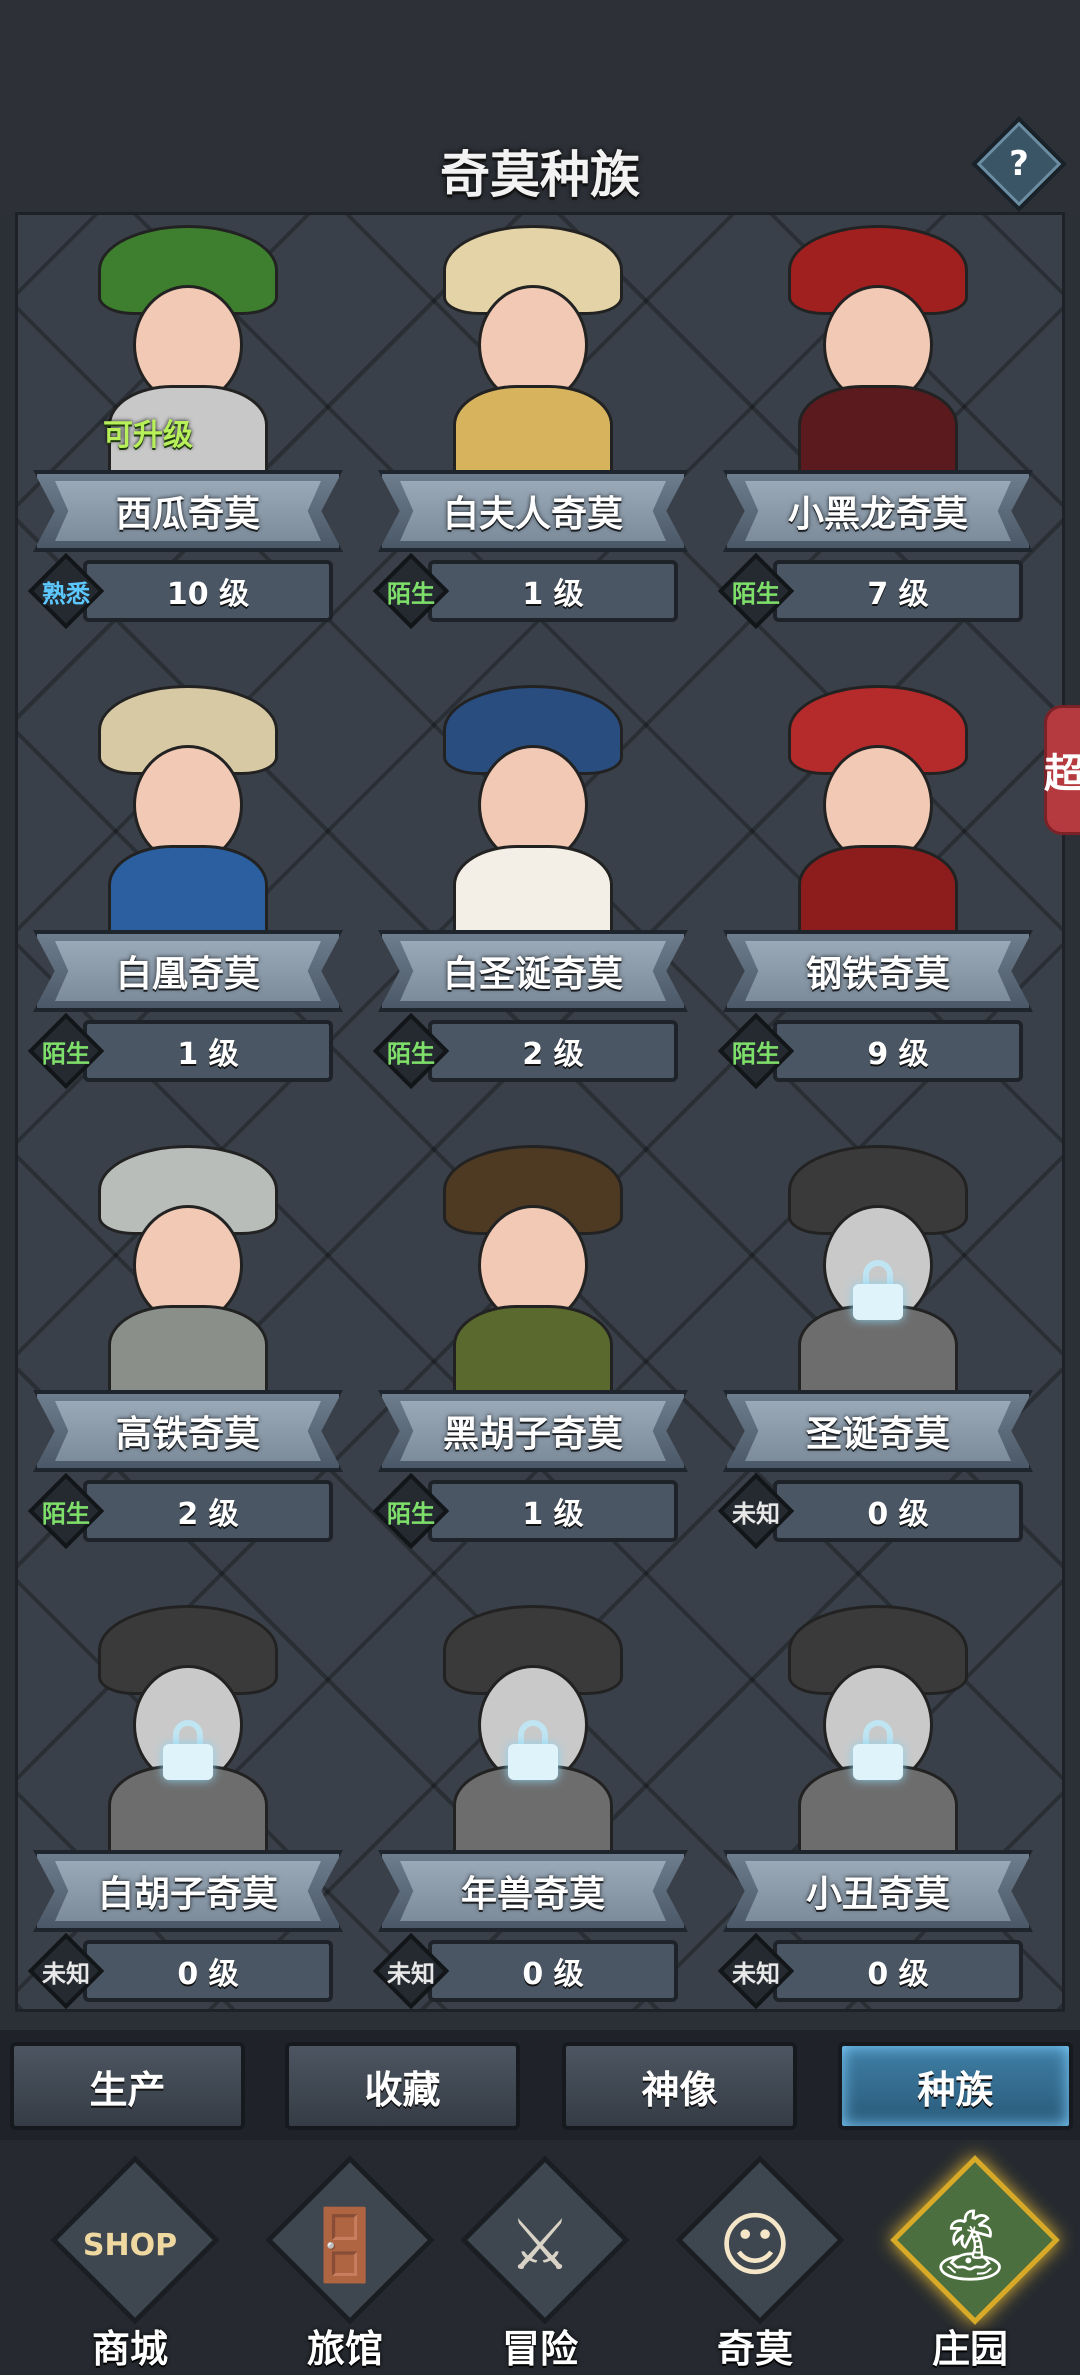 The width and height of the screenshot is (1080, 2375). Describe the element at coordinates (877, 974) in the screenshot. I see `race-name: 钢铁奇莫` at that location.